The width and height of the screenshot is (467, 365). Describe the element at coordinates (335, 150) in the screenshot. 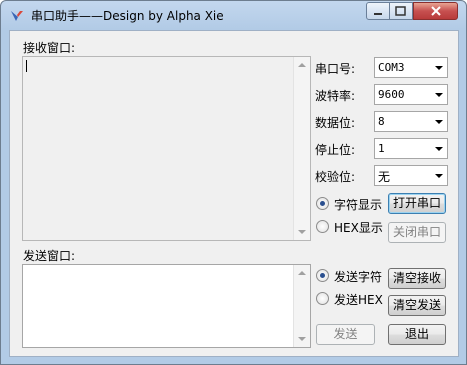

I see `stopbits-label: 停止位:` at that location.